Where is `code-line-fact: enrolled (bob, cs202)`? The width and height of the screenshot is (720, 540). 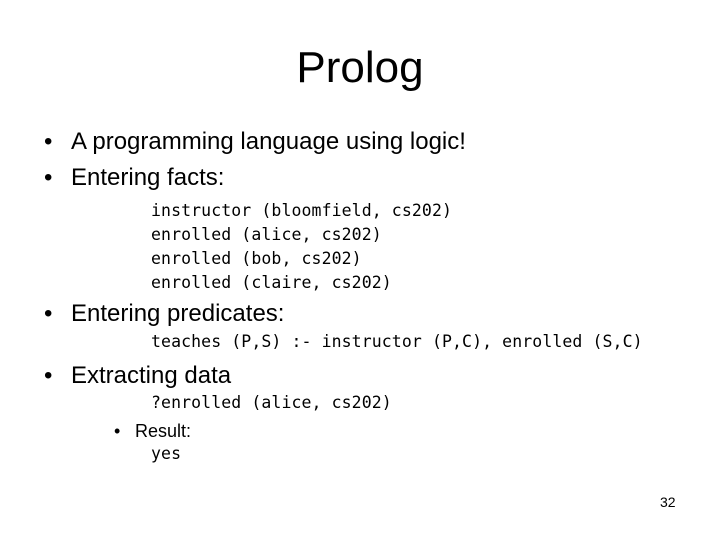
code-line-fact: enrolled (bob, cs202) is located at coordinates (256, 258).